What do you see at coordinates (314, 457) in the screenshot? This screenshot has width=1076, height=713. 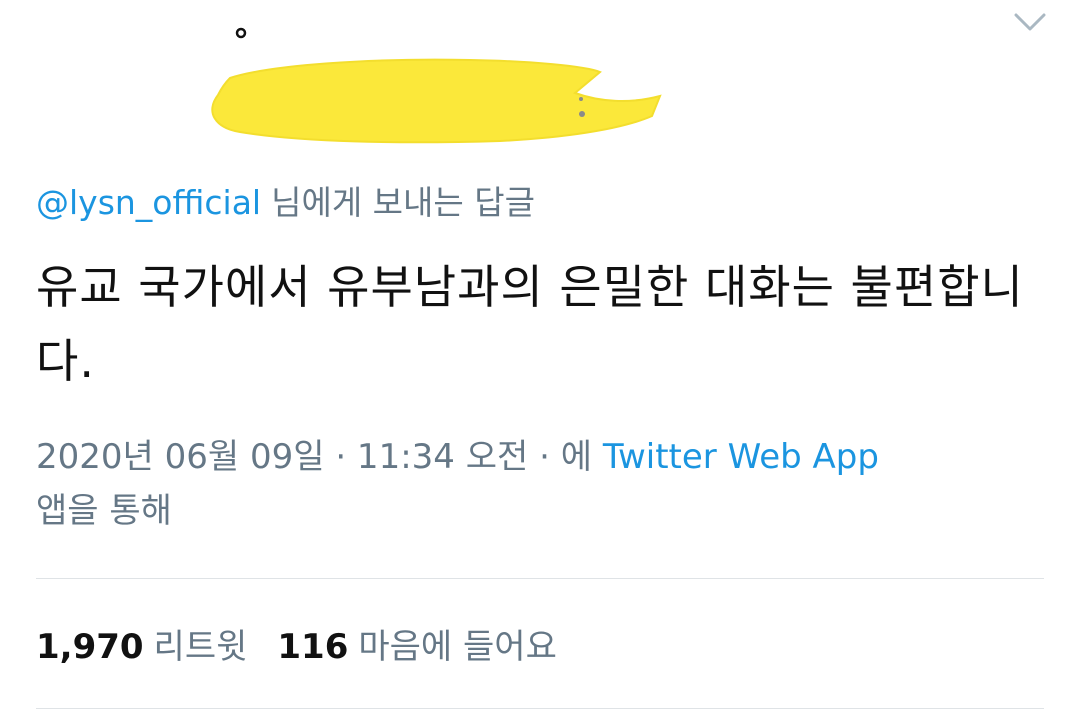 I see `tweet-timestamp: 2020년 06월 09일 · 11:34 오전 · 에` at bounding box center [314, 457].